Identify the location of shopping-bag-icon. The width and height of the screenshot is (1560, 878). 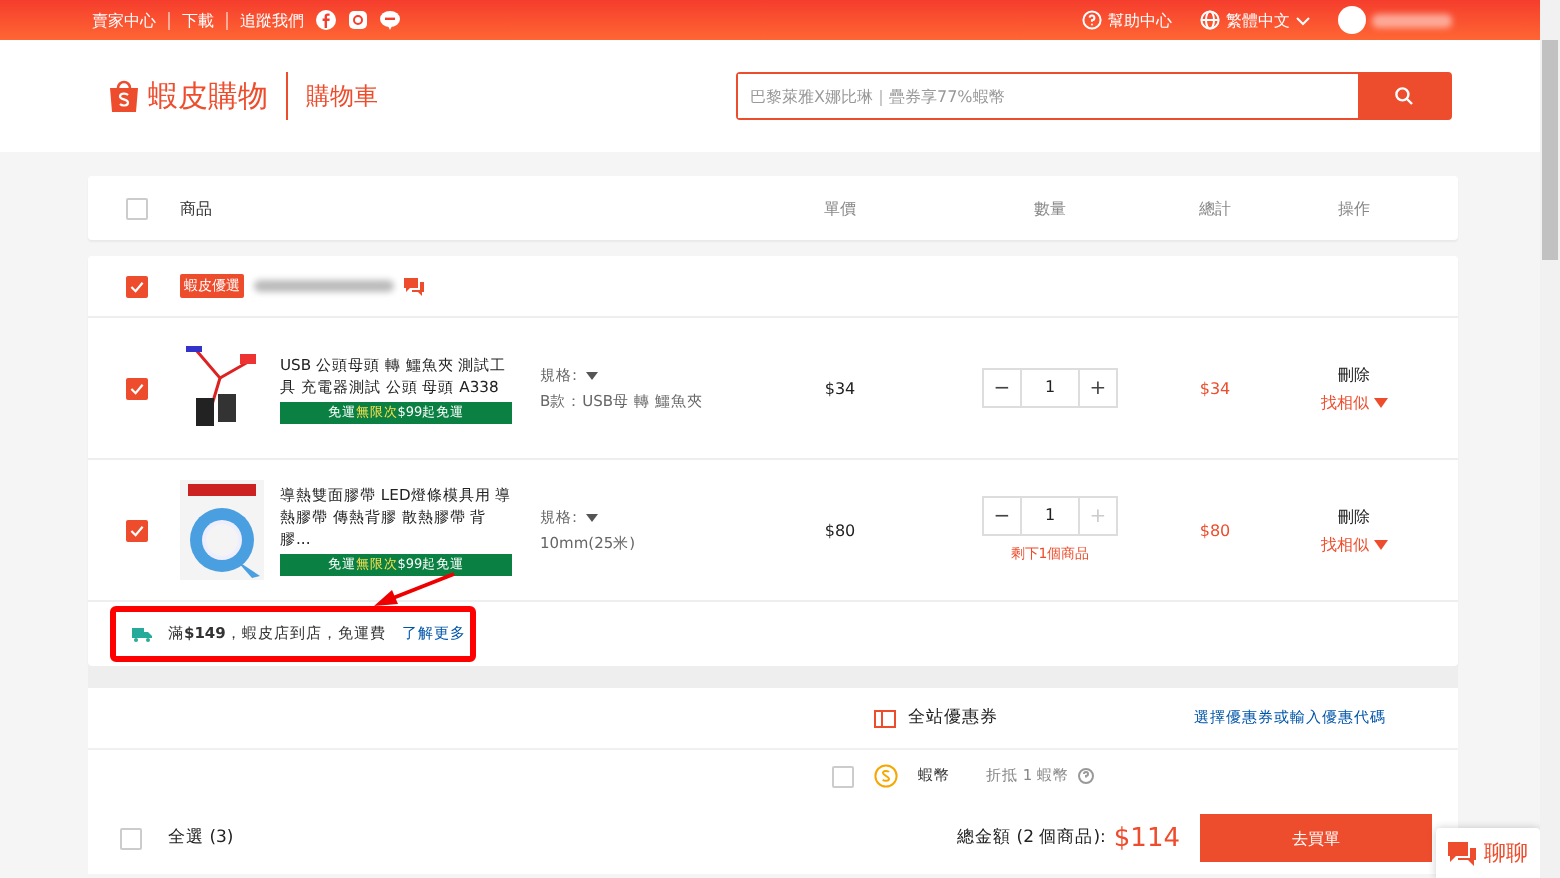
(124, 96).